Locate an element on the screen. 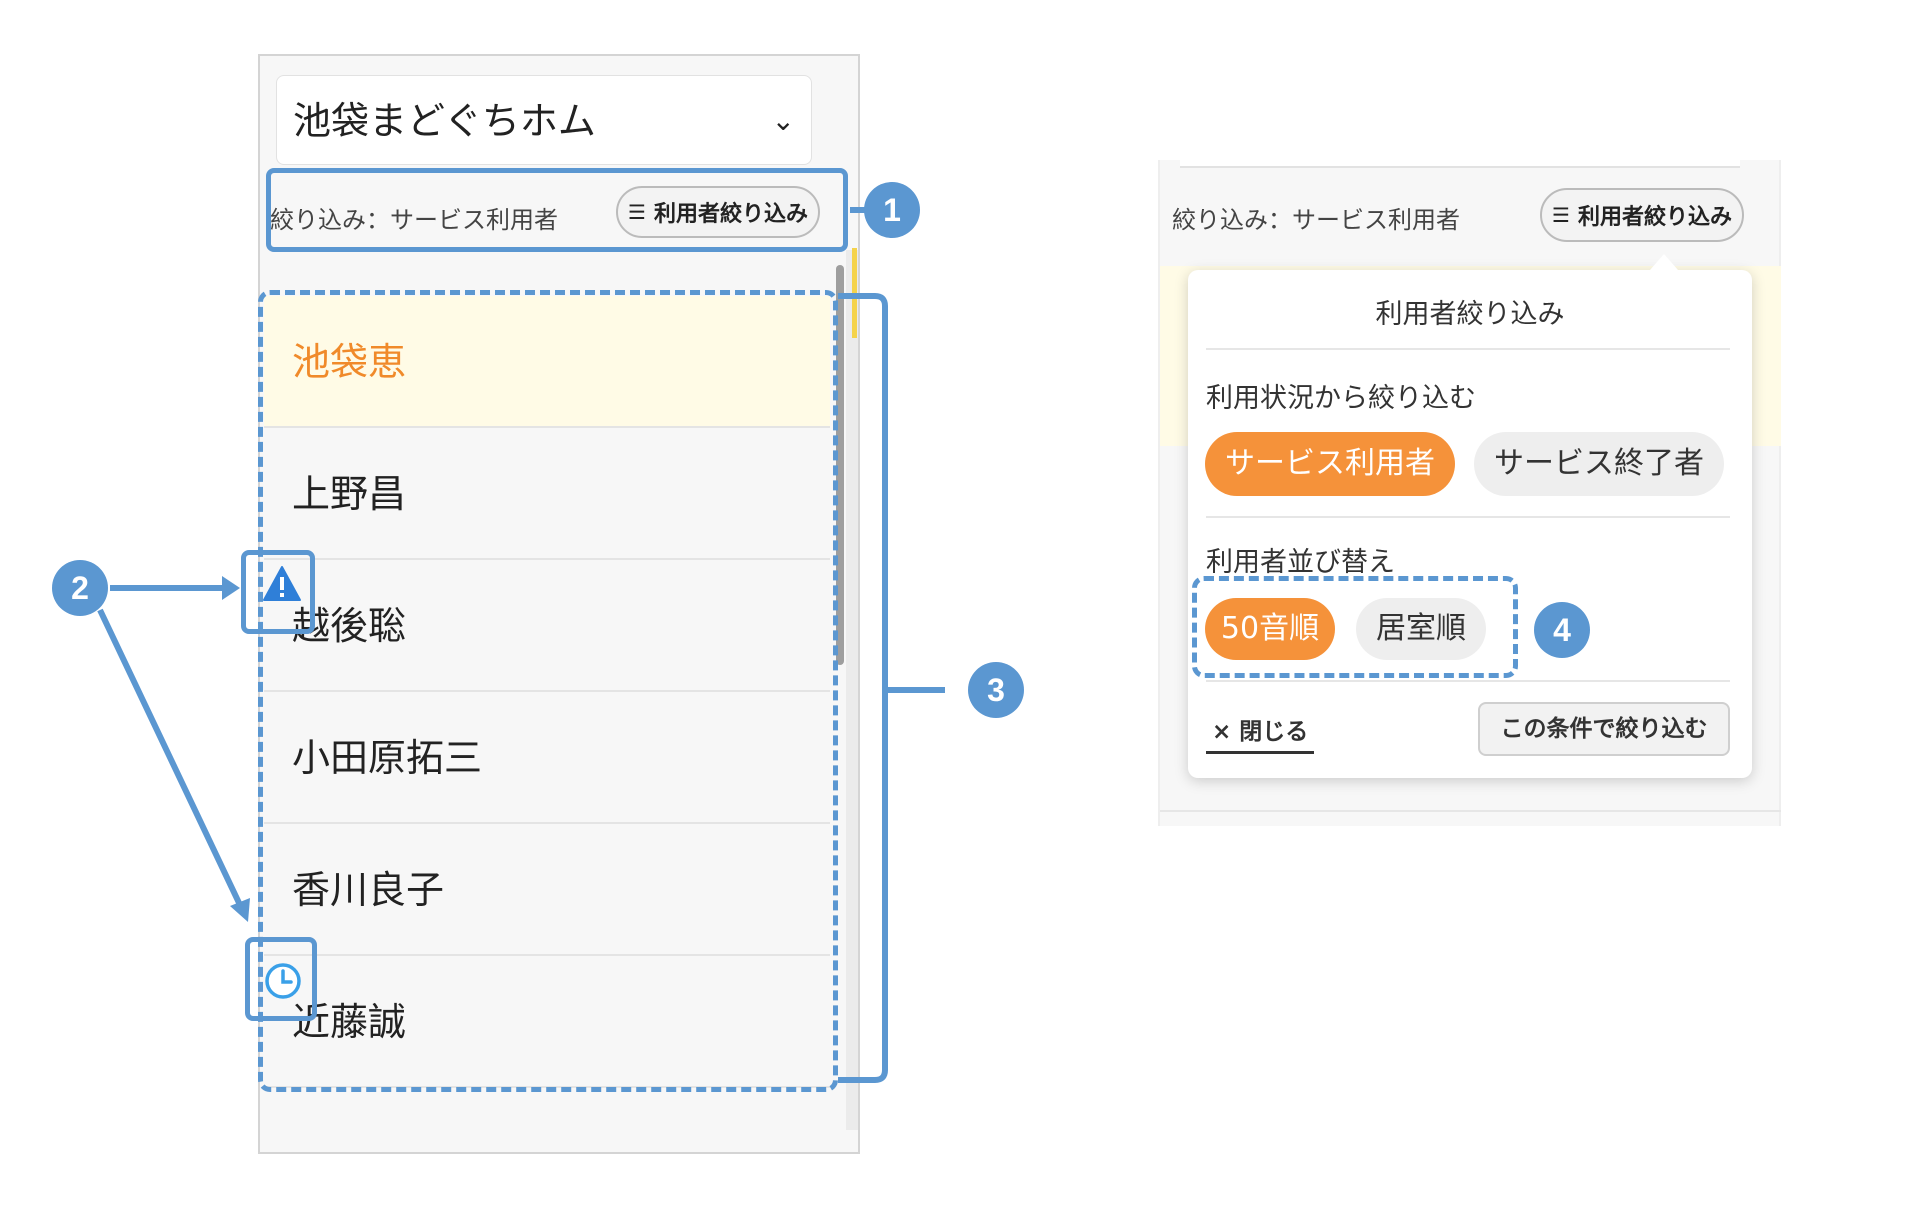 The width and height of the screenshot is (1920, 1214). status-option-active: サービス利用者 is located at coordinates (1330, 464).